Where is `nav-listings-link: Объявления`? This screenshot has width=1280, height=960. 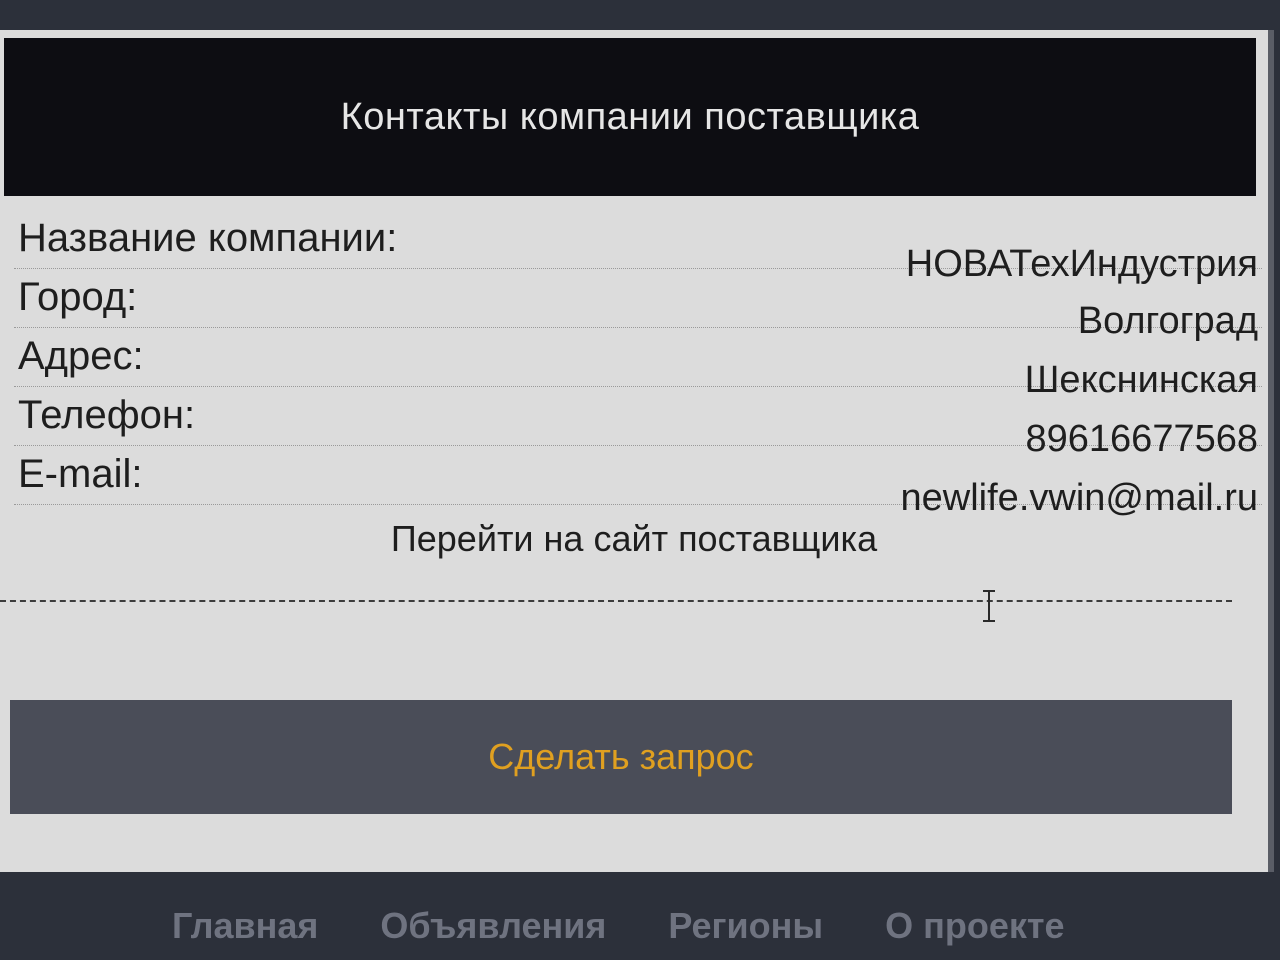 nav-listings-link: Объявления is located at coordinates (493, 926).